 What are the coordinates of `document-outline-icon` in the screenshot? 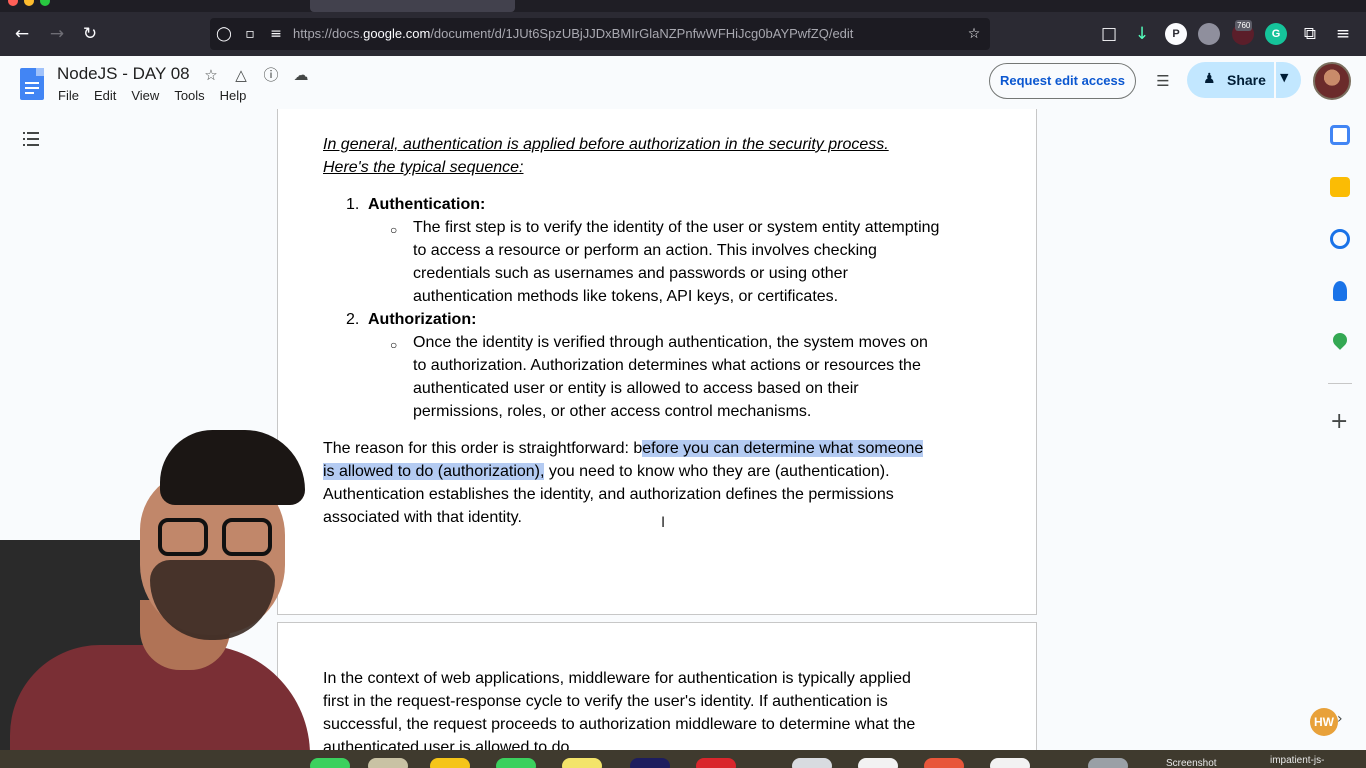 It's located at (33, 139).